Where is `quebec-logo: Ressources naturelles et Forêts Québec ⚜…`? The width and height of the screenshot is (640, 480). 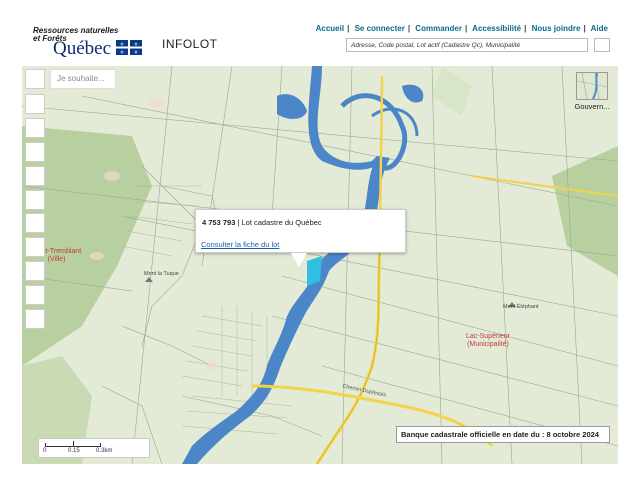 quebec-logo: Ressources naturelles et Forêts Québec ⚜… is located at coordinates (88, 43).